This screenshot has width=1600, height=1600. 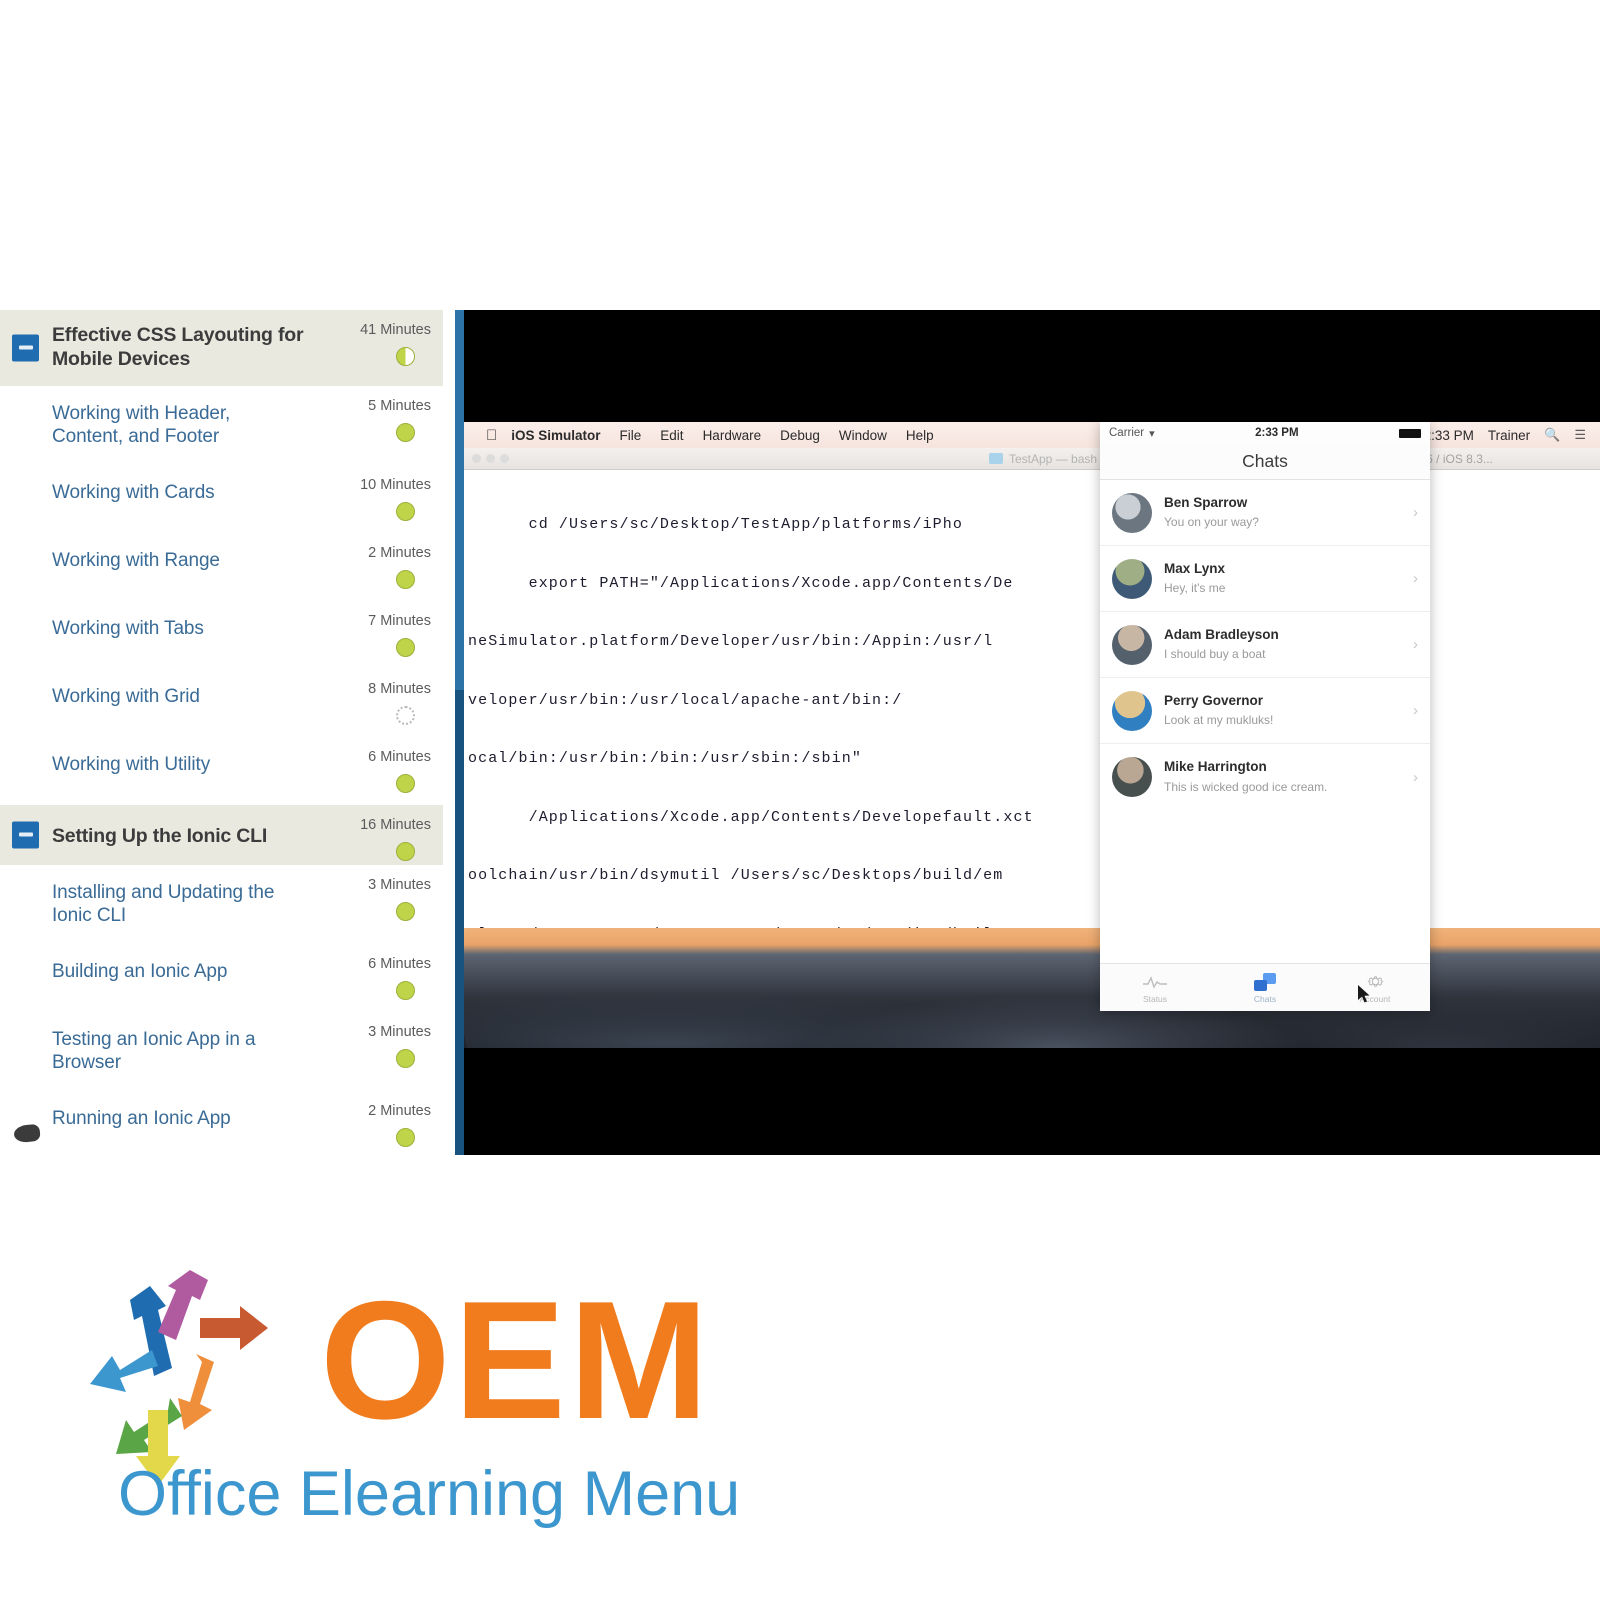 What do you see at coordinates (221, 977) in the screenshot?
I see `list-item: Building an Ionic App 6 Minutes` at bounding box center [221, 977].